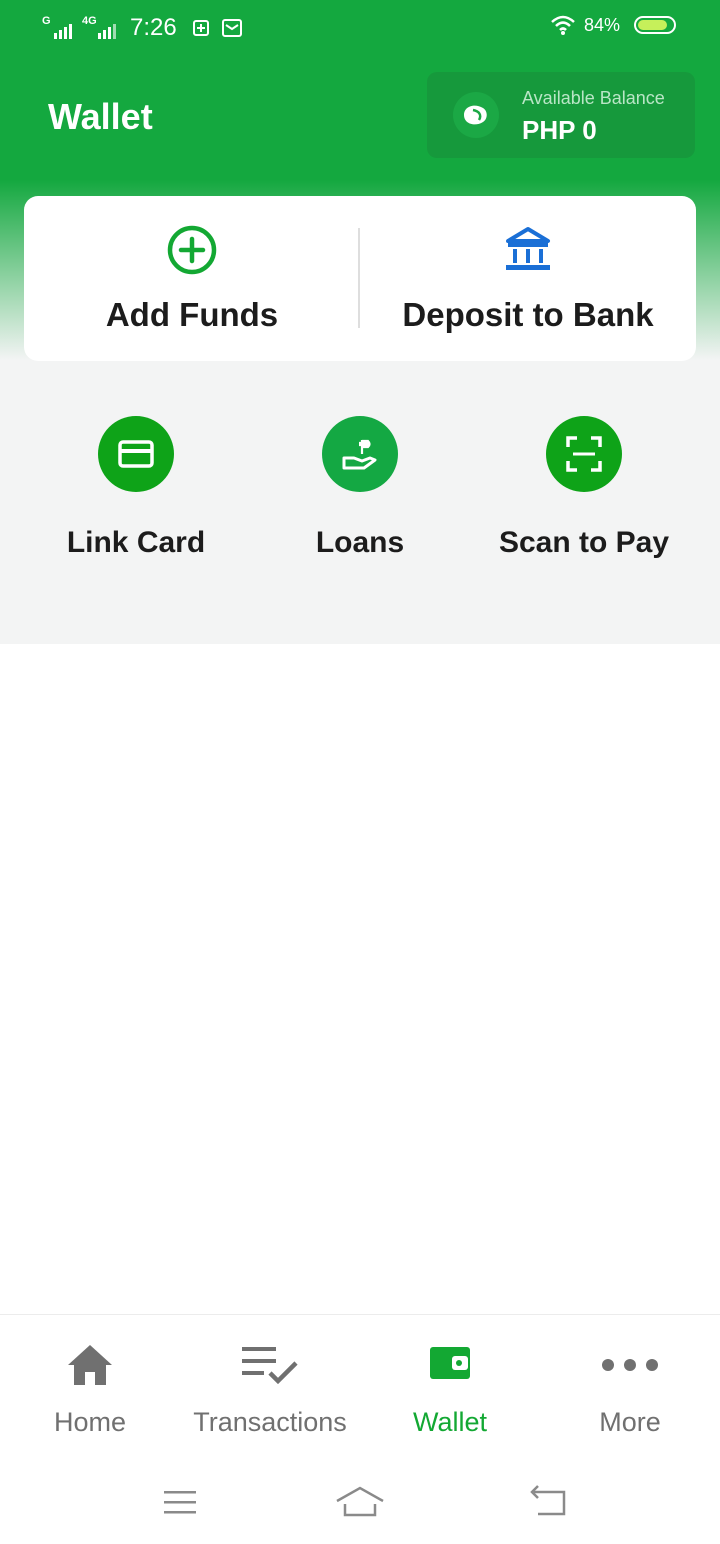  I want to click on nav-more-label: More, so click(630, 1422).